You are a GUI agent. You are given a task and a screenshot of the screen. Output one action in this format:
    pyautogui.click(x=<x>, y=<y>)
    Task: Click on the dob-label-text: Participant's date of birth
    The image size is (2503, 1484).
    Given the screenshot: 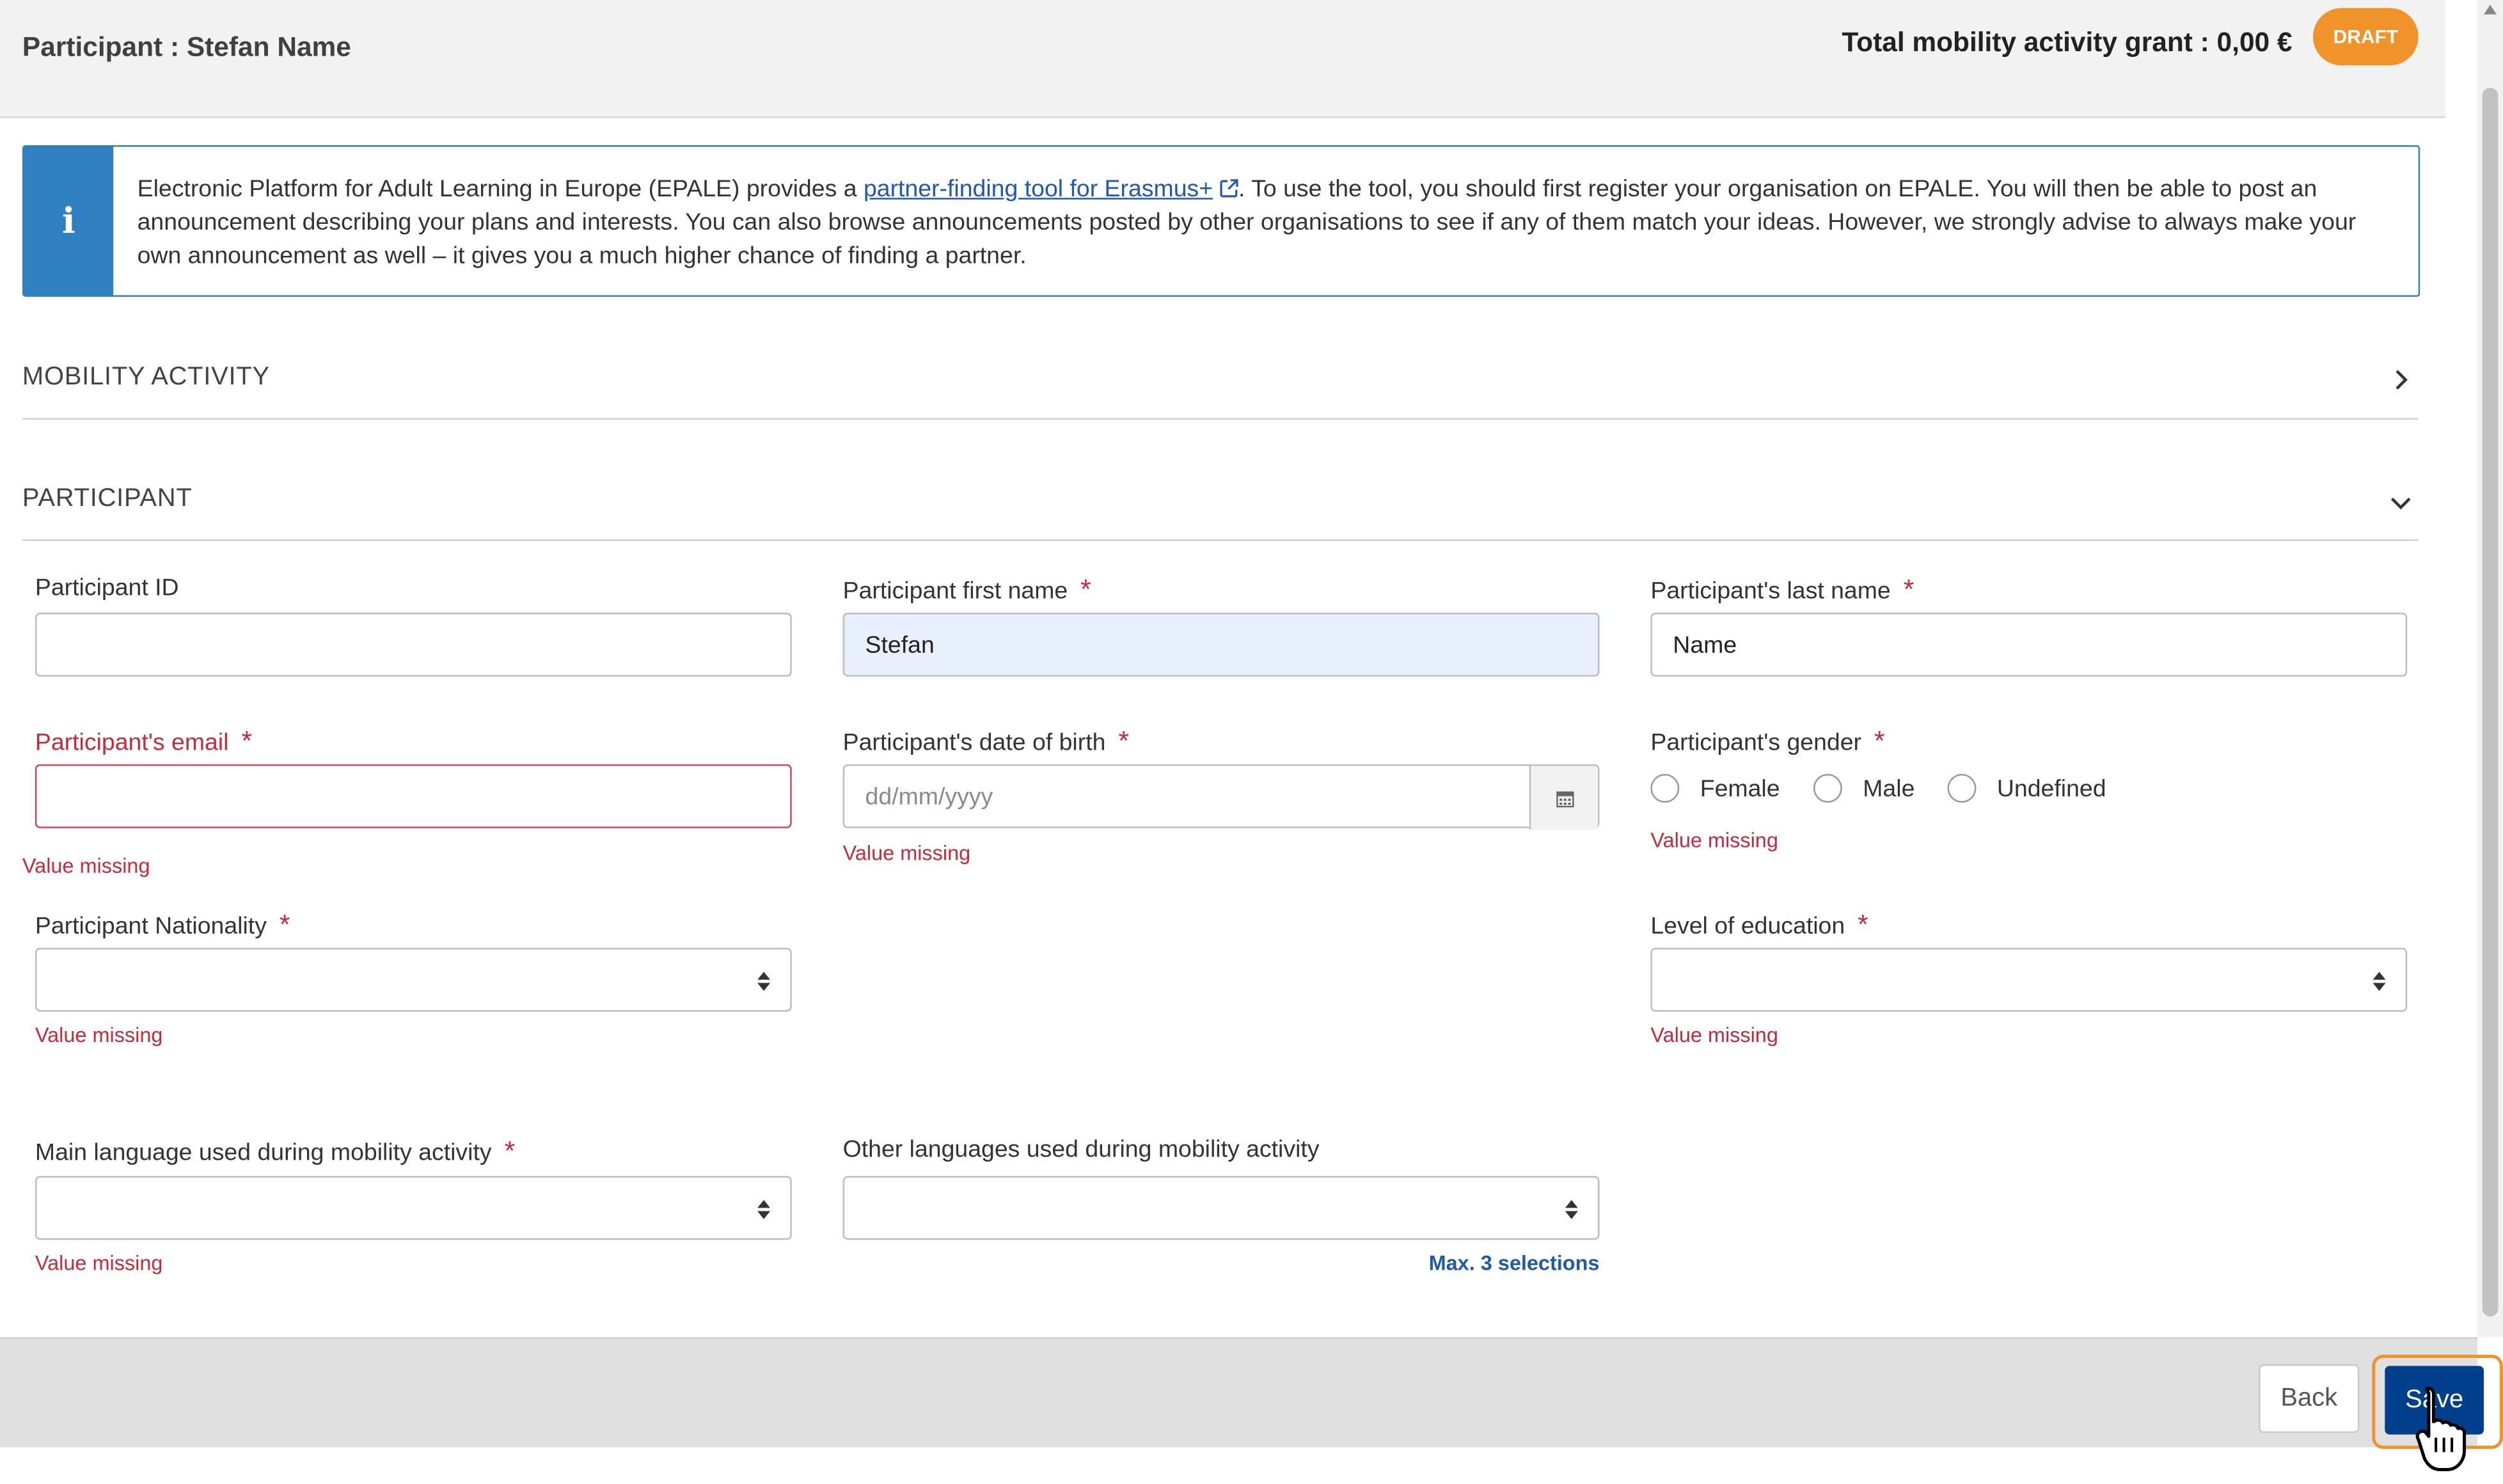 What is the action you would take?
    pyautogui.click(x=974, y=743)
    